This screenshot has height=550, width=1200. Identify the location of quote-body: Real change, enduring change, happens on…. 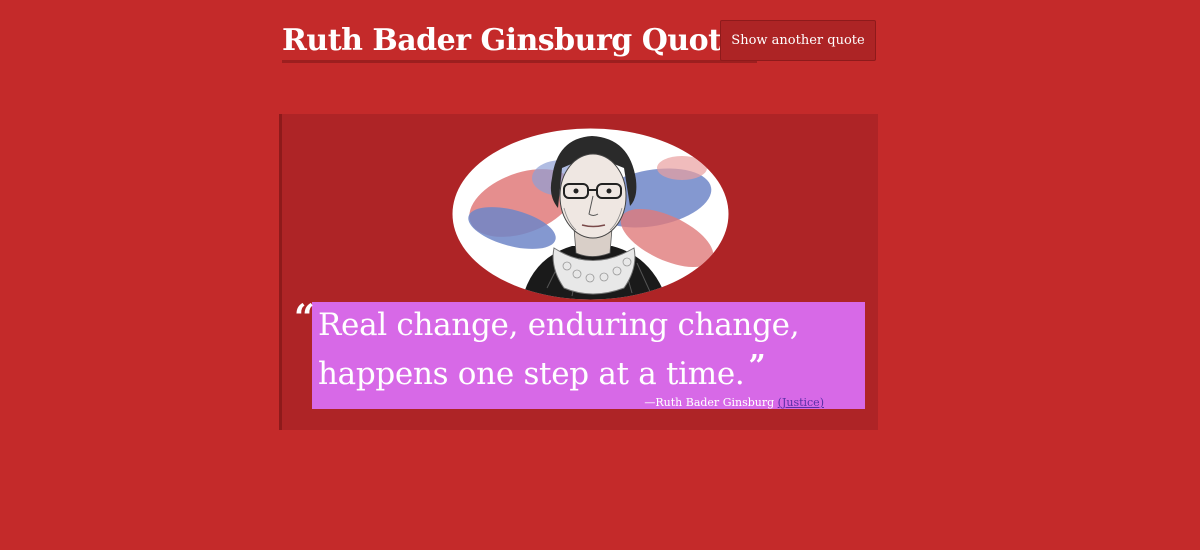
(559, 349).